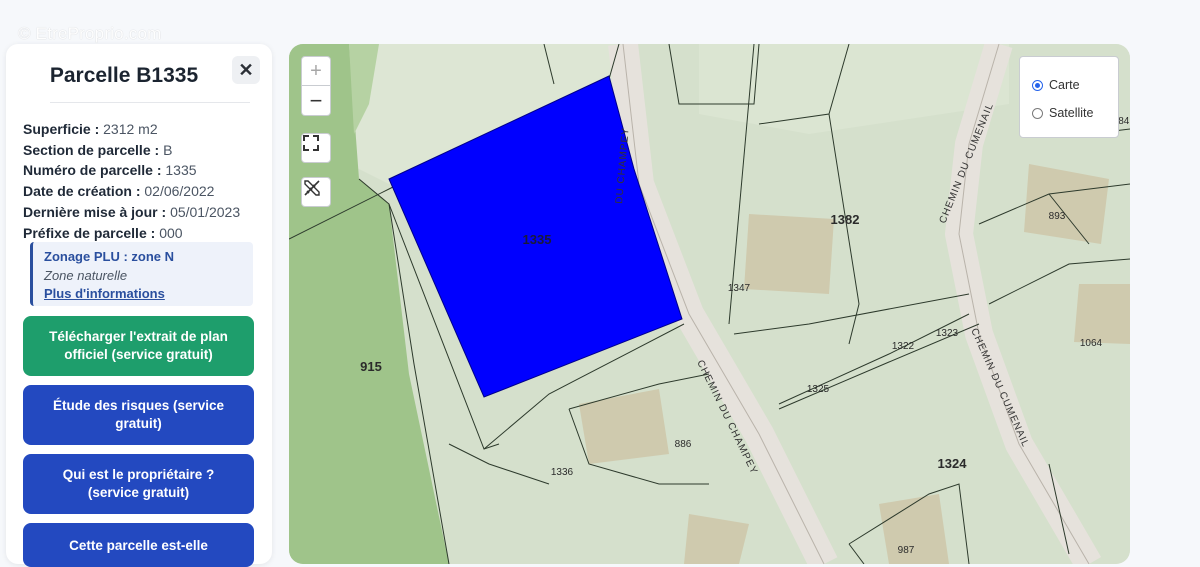  I want to click on fullscreen-button, so click(316, 148).